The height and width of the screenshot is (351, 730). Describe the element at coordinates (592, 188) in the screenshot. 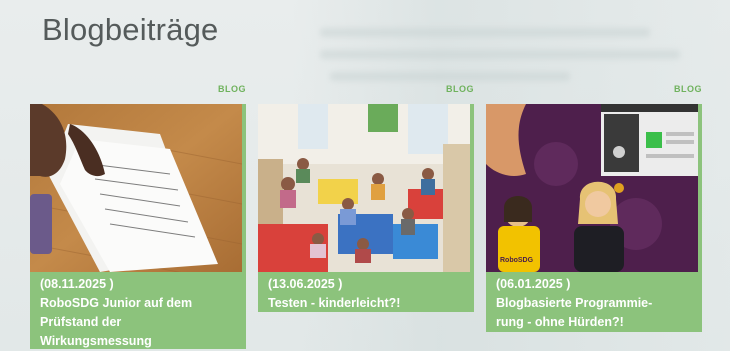

I see `post-image: RoboSDG` at that location.